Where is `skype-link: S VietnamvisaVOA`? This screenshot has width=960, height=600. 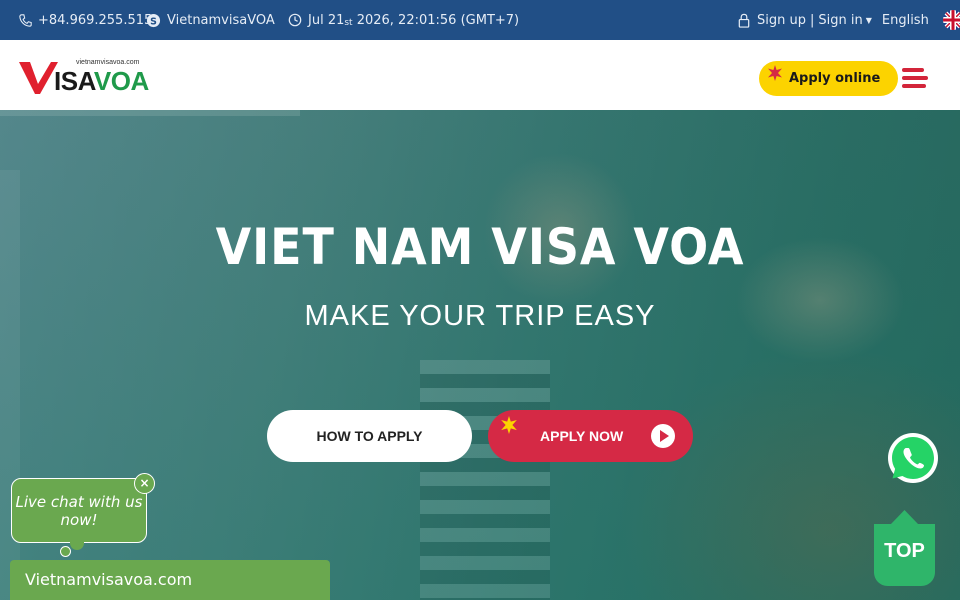
skype-link: S VietnamvisaVOA is located at coordinates (210, 20).